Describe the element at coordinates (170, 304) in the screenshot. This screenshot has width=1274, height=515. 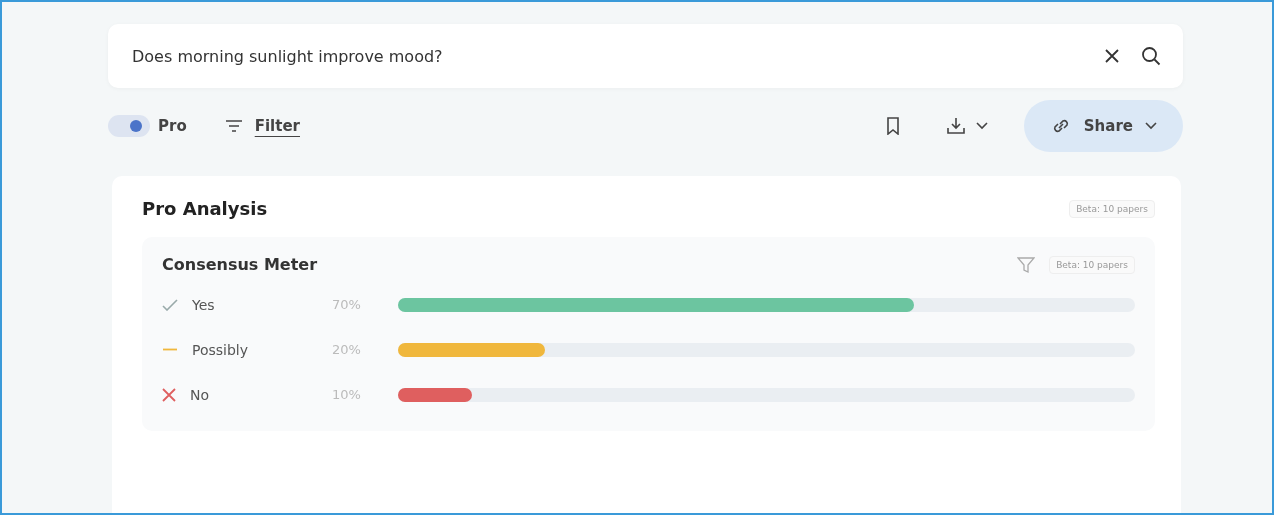
I see `check-icon` at that location.